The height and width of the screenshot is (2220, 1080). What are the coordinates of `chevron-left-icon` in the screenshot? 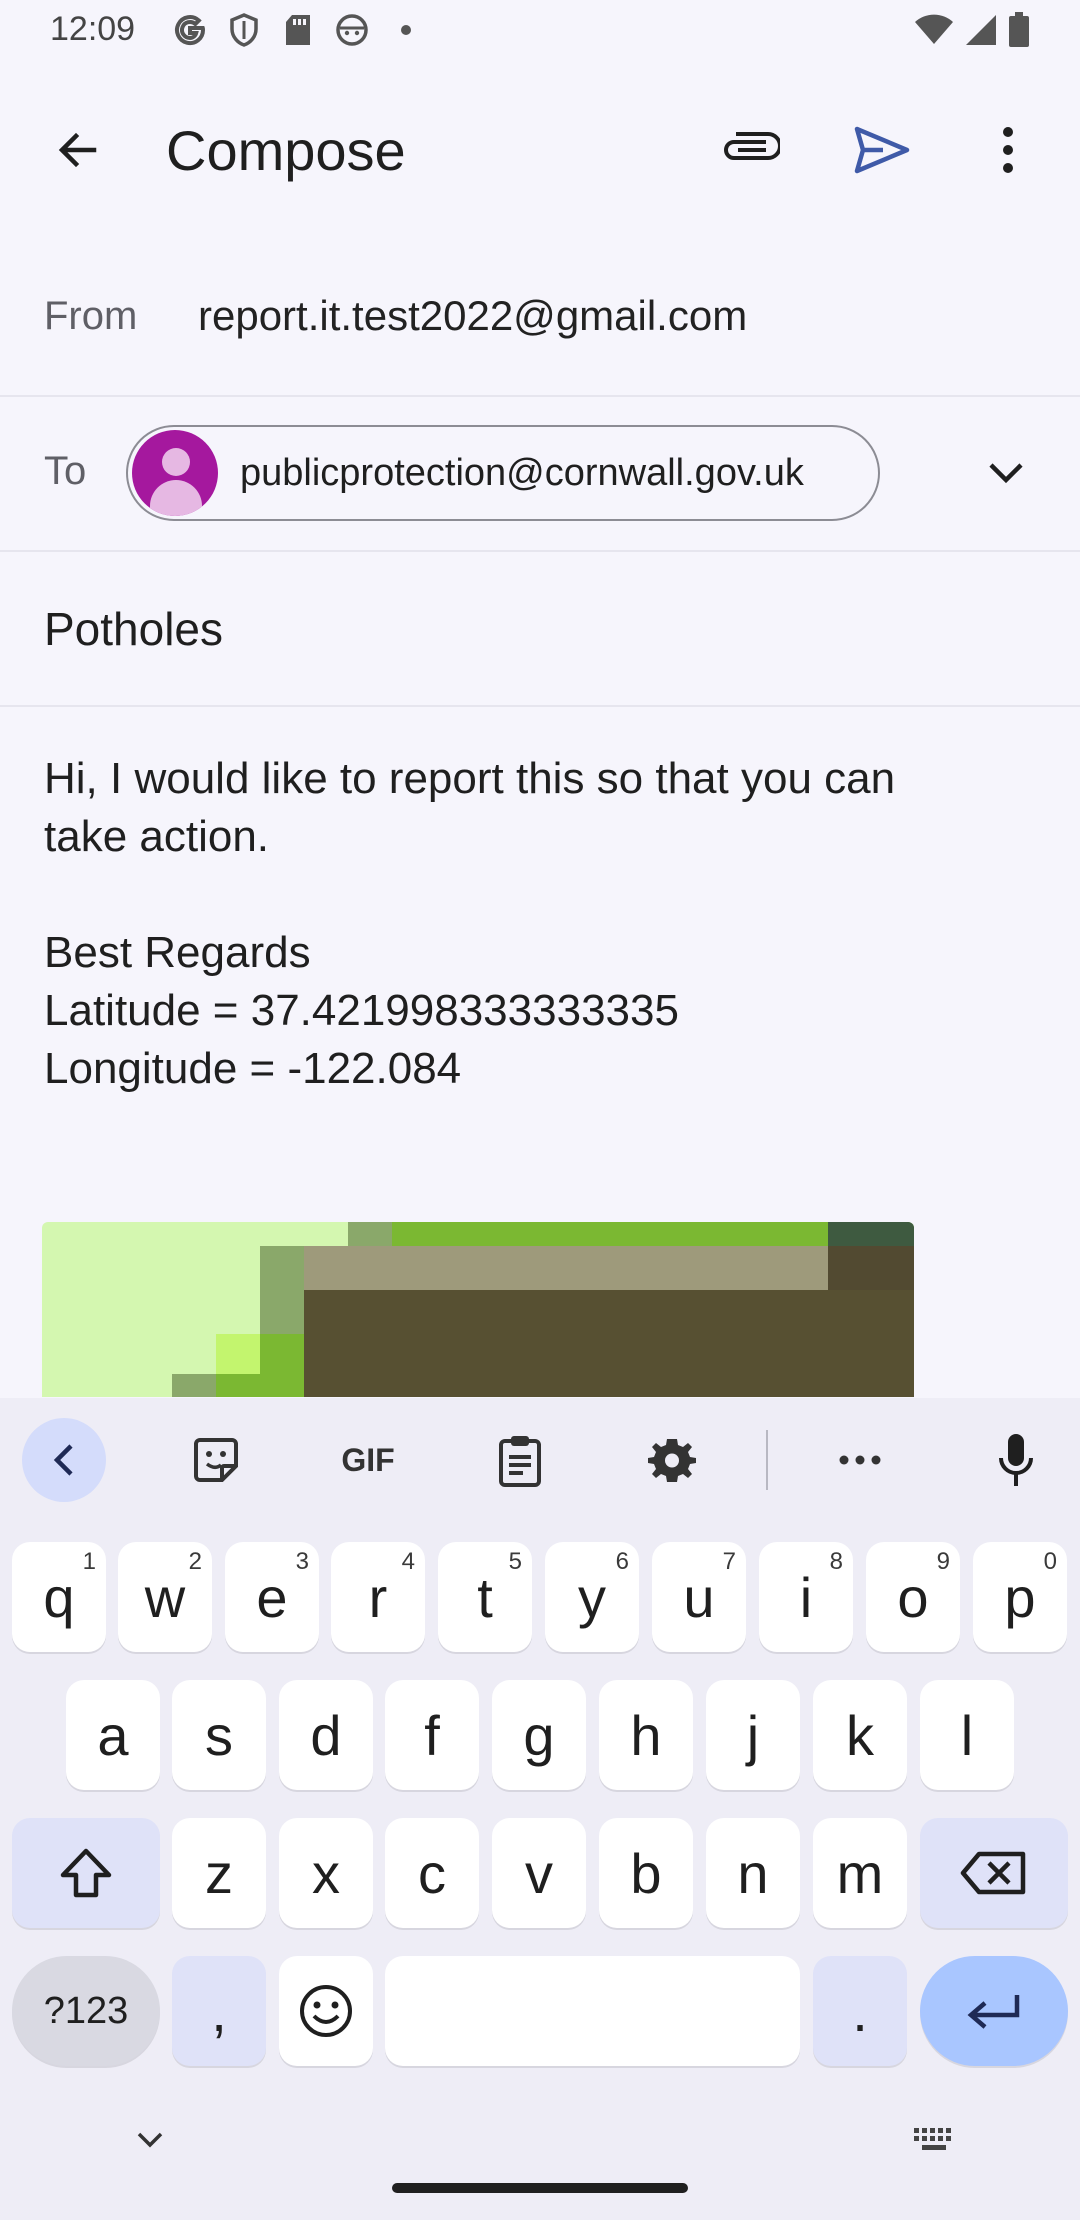 It's located at (63, 1460).